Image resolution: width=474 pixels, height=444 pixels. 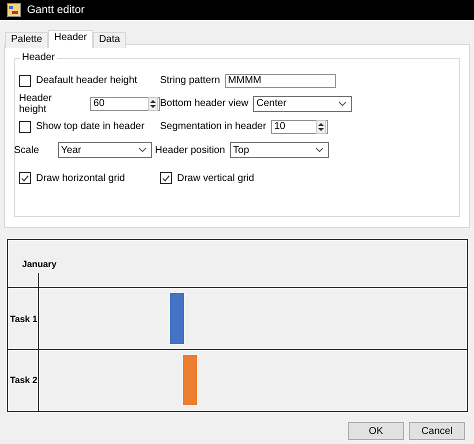 I want to click on field-label: Scale, so click(x=27, y=150).